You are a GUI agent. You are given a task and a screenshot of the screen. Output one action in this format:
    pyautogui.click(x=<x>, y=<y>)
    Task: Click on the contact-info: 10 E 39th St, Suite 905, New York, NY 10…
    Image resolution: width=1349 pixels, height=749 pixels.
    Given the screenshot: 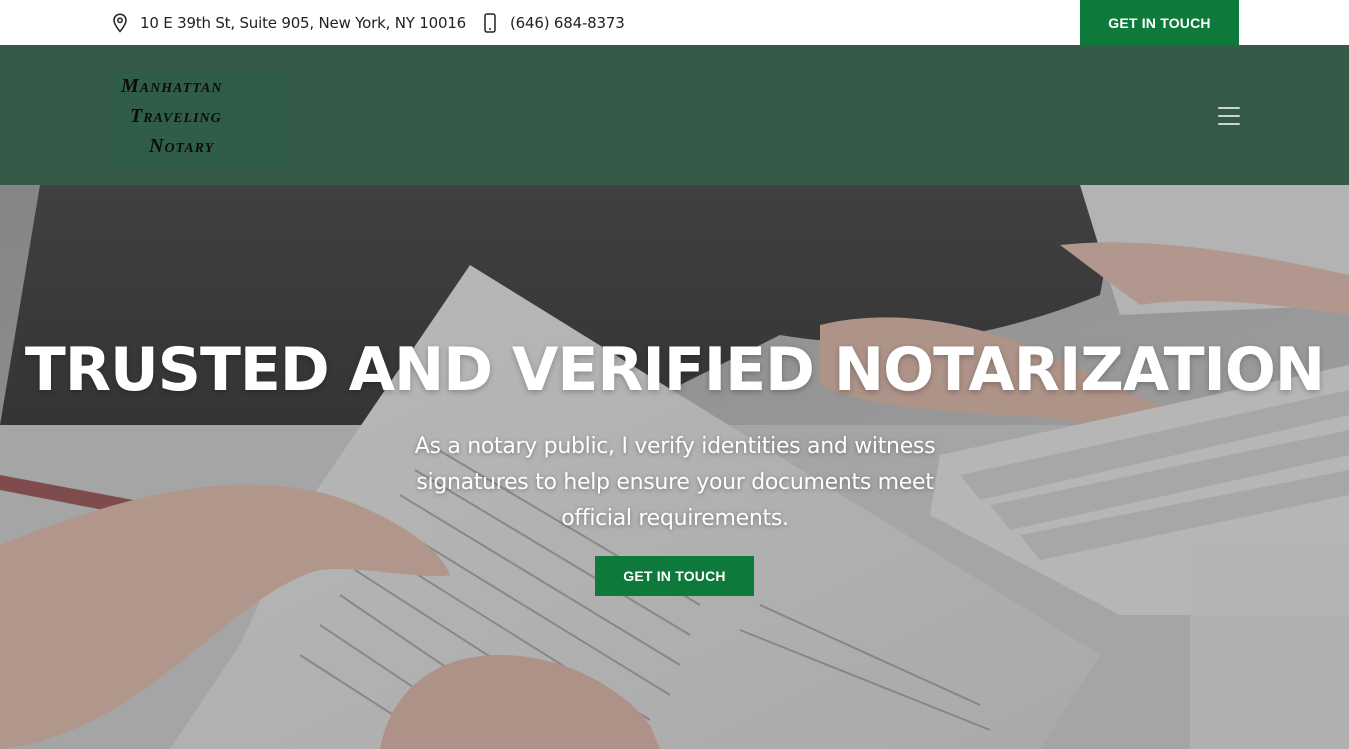 What is the action you would take?
    pyautogui.click(x=368, y=22)
    